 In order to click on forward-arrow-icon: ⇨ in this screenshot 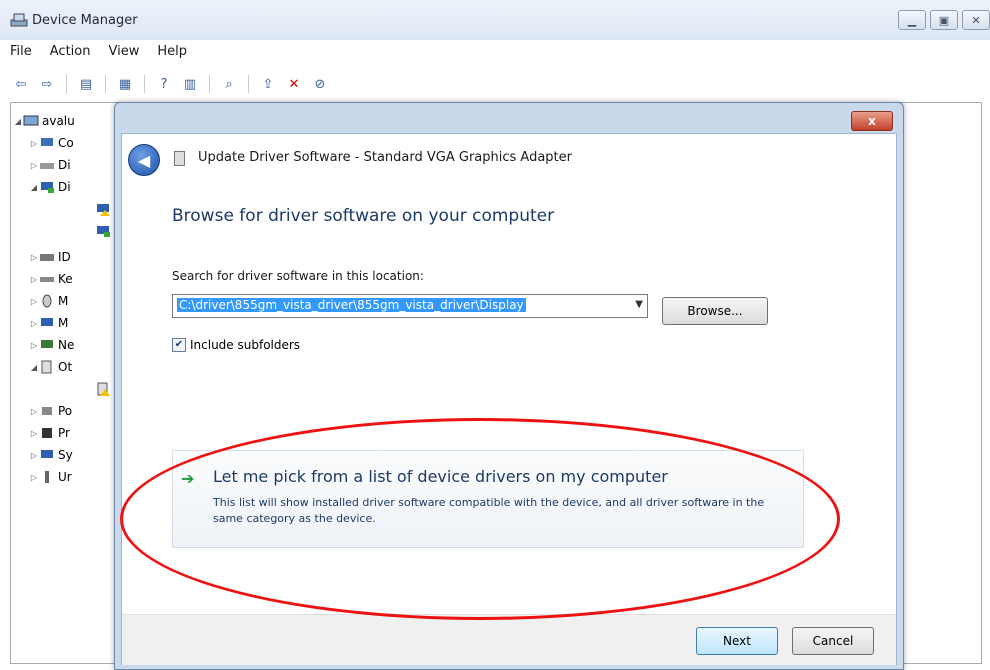, I will do `click(47, 84)`.